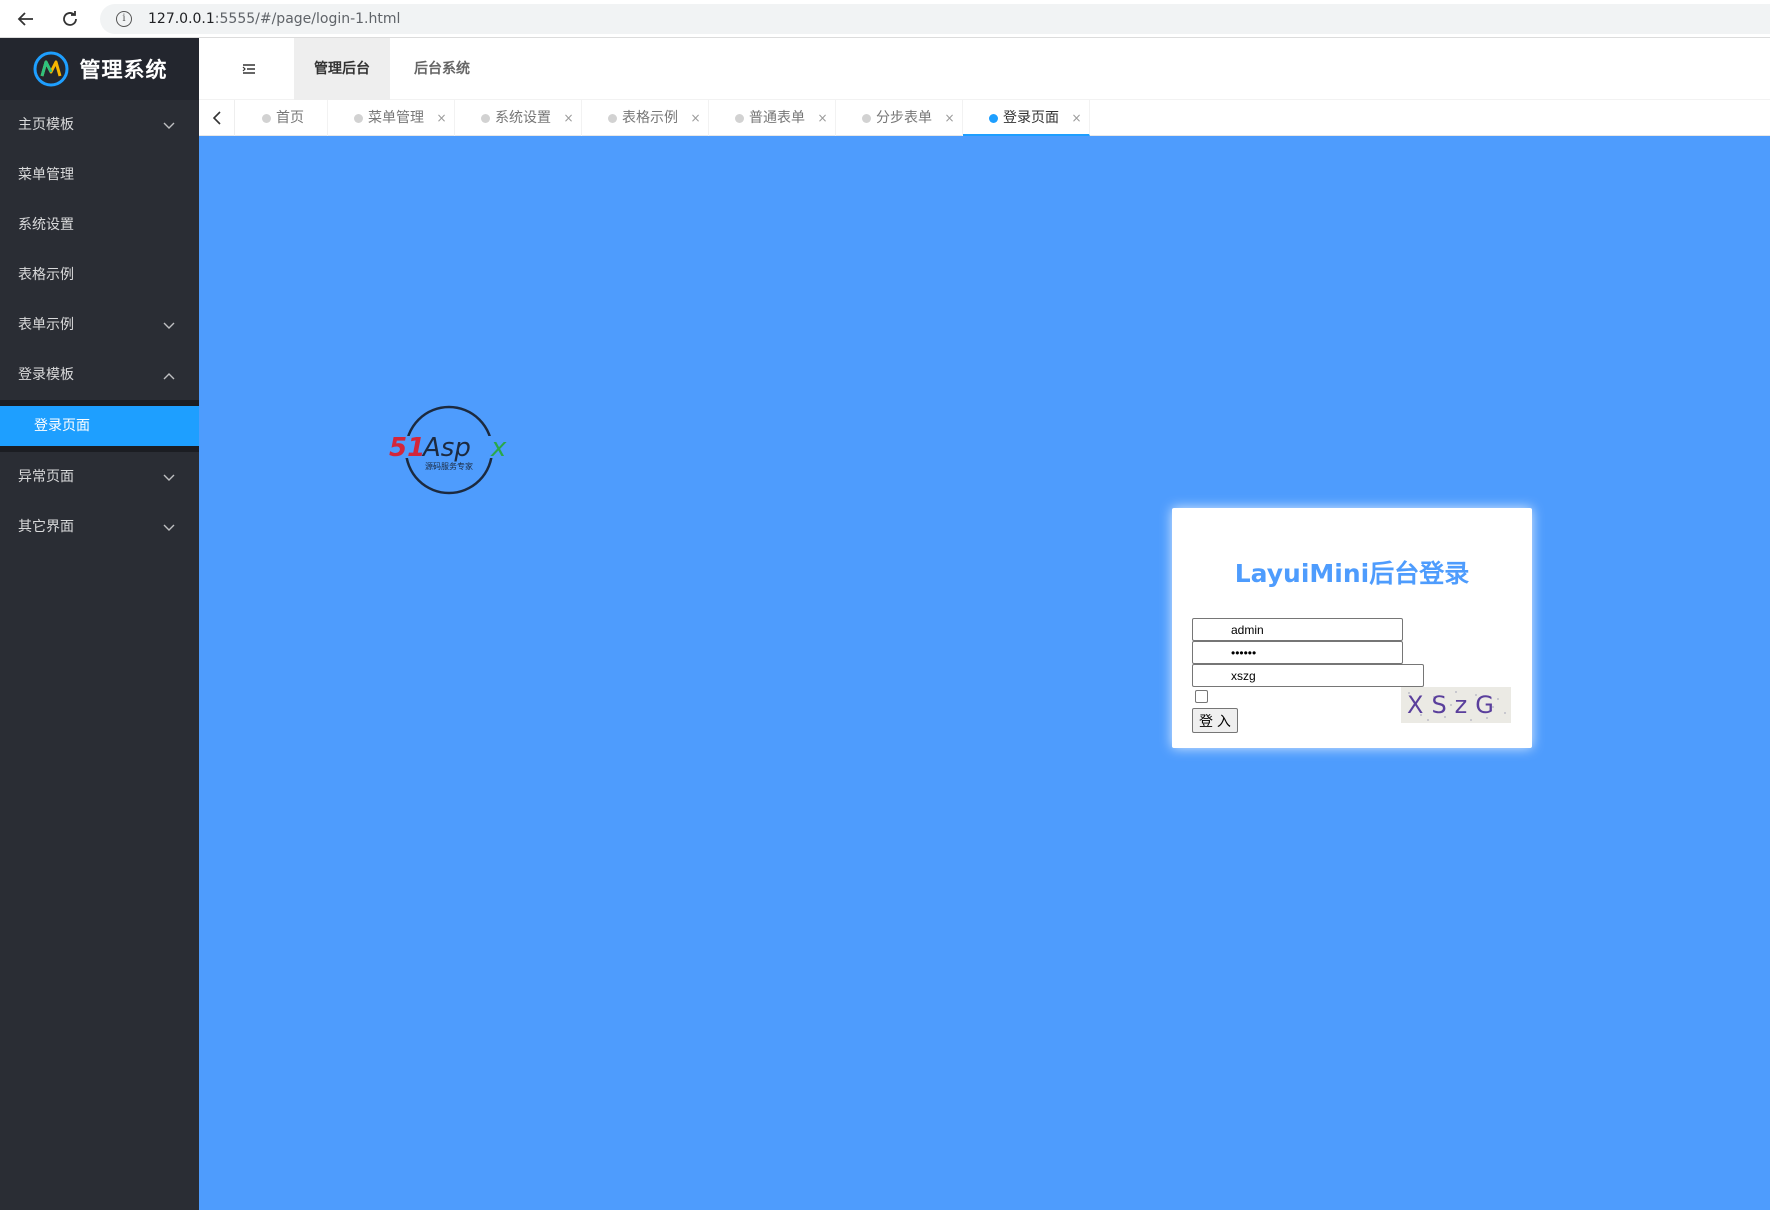 The image size is (1770, 1210). I want to click on logo: 管理系统, so click(99, 69).